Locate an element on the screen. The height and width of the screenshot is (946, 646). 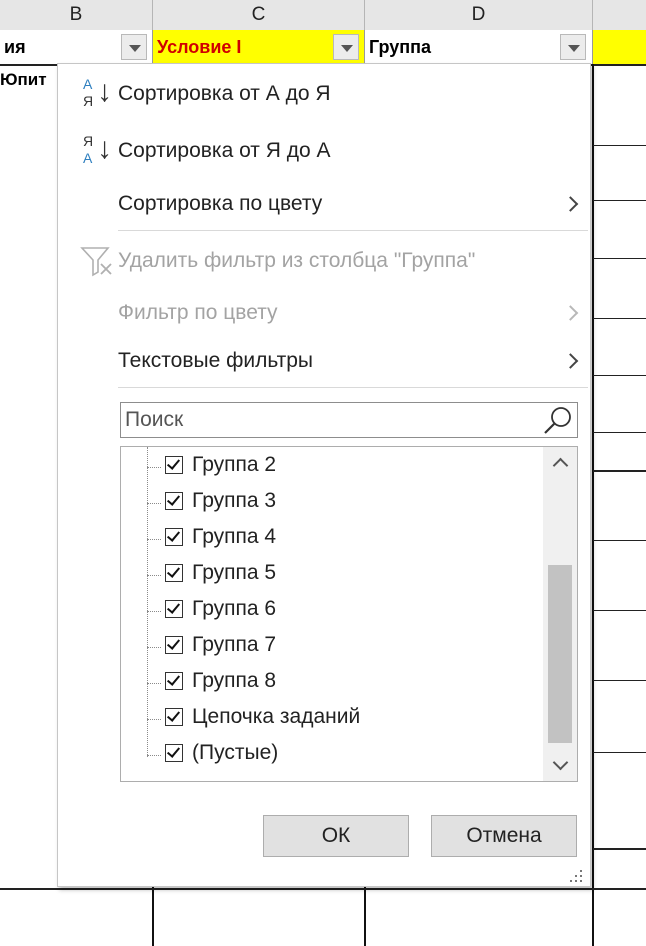
list-item: Группа 8 is located at coordinates (331, 683).